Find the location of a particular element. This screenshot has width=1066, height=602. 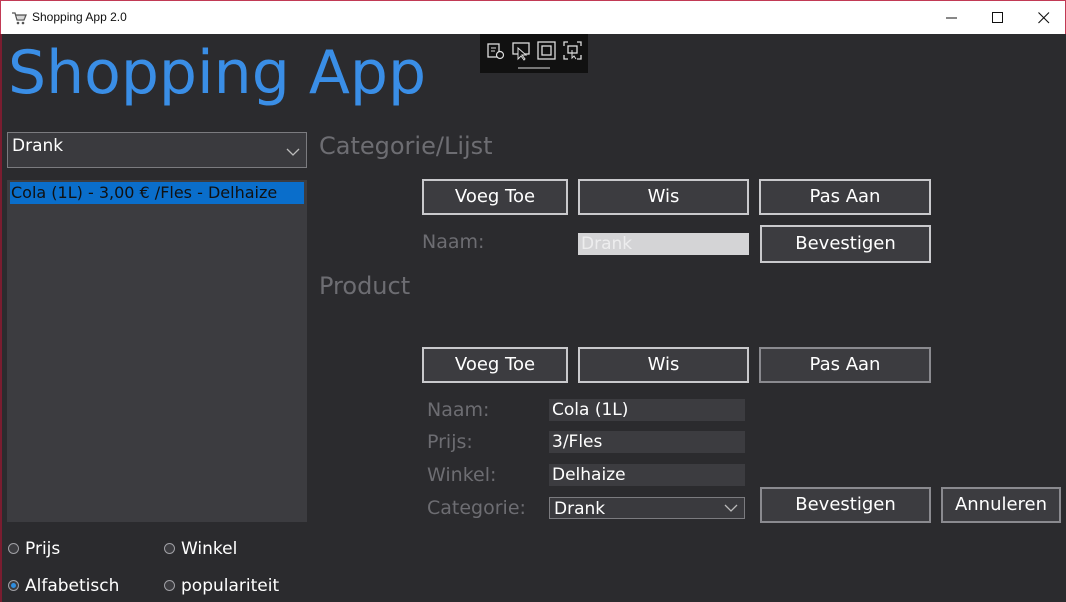

close-button is located at coordinates (1043, 18).